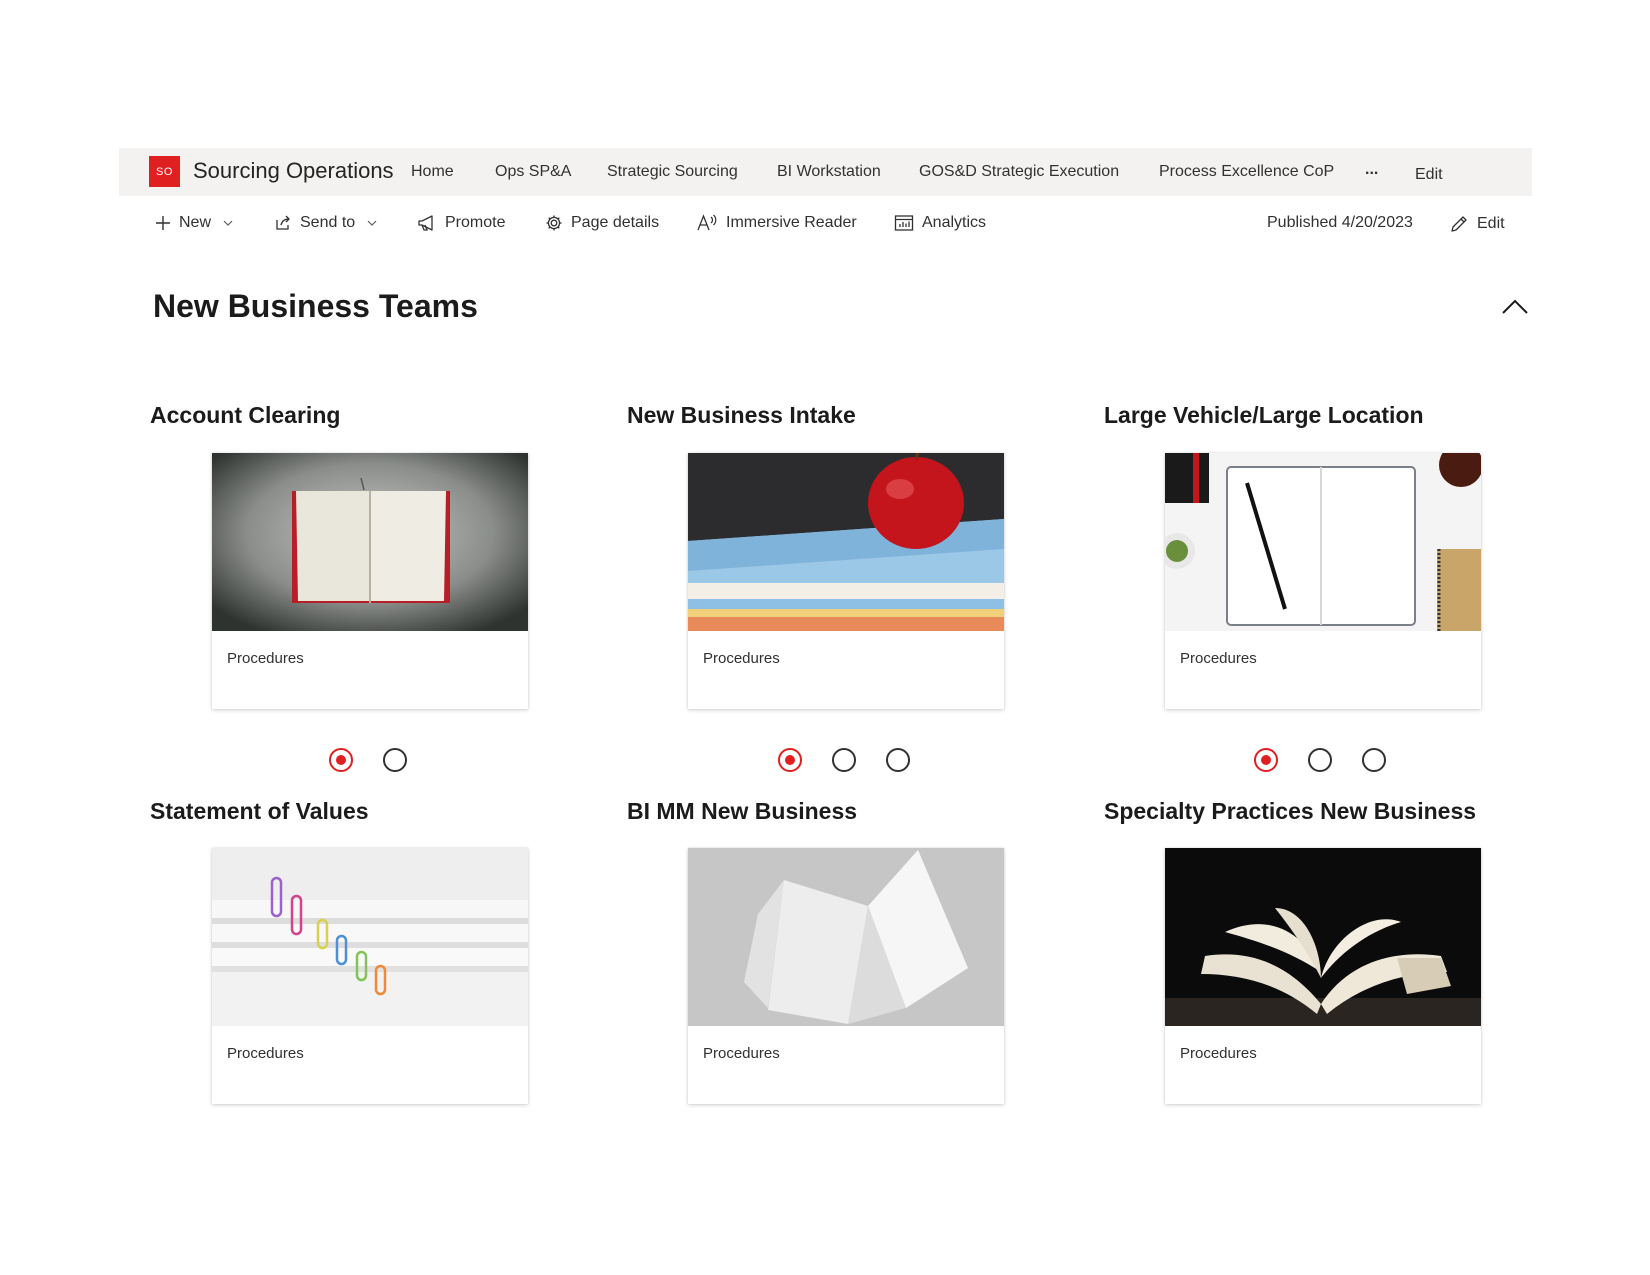 This screenshot has height=1275, width=1650. What do you see at coordinates (615, 222) in the screenshot?
I see `page-details-label: Page details` at bounding box center [615, 222].